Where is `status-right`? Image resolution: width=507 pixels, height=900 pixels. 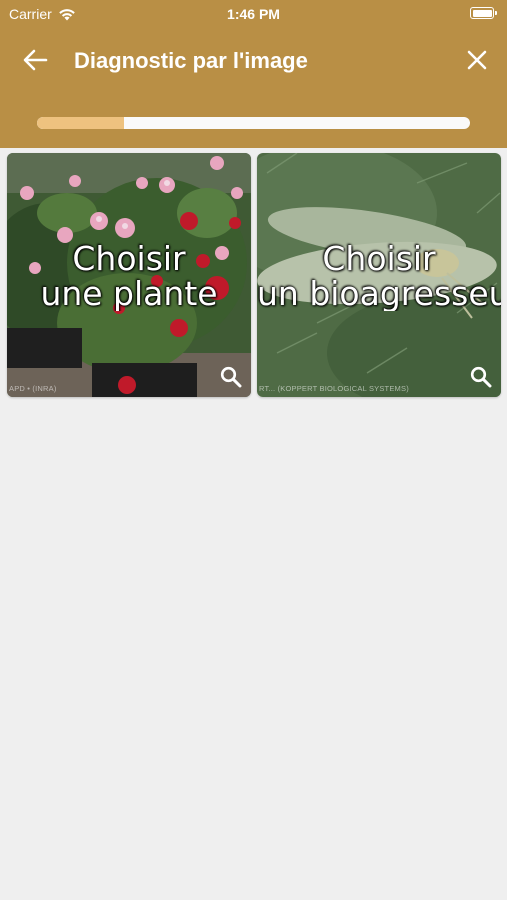
status-right is located at coordinates (483, 13).